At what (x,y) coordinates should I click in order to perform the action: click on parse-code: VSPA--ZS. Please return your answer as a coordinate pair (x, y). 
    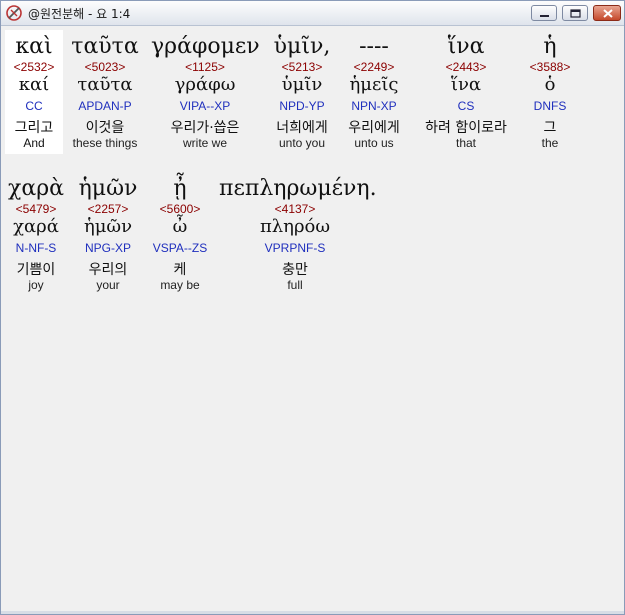
    Looking at the image, I should click on (180, 248).